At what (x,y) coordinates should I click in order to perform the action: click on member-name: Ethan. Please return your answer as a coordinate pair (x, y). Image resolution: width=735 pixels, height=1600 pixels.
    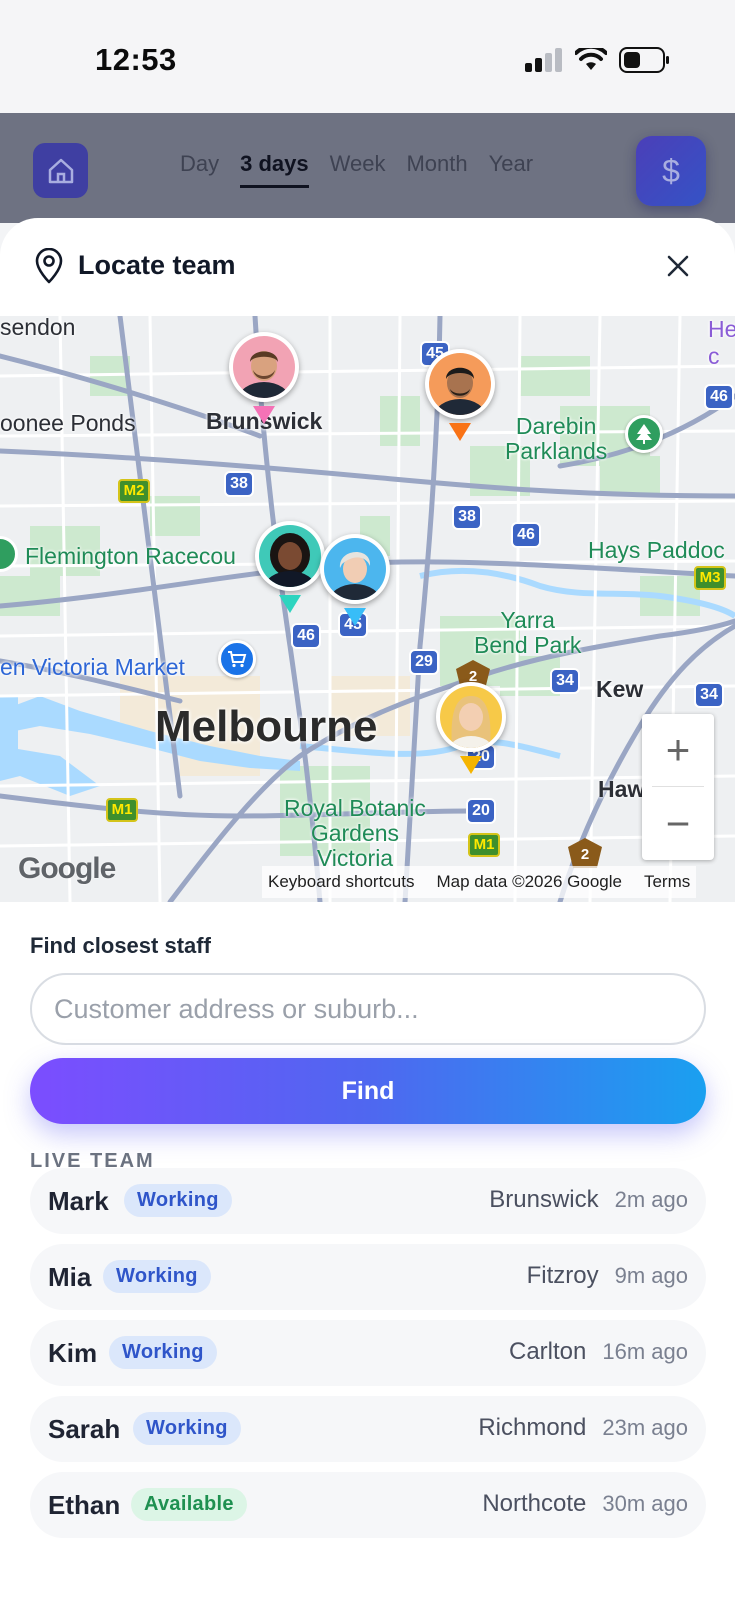
    Looking at the image, I should click on (84, 1505).